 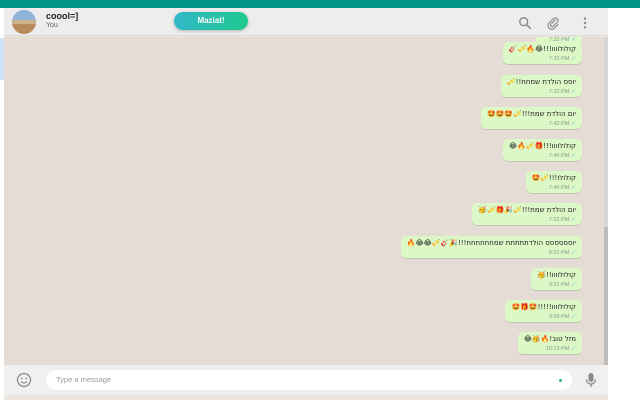 What do you see at coordinates (52, 25) in the screenshot?
I see `contact-subtitle: You` at bounding box center [52, 25].